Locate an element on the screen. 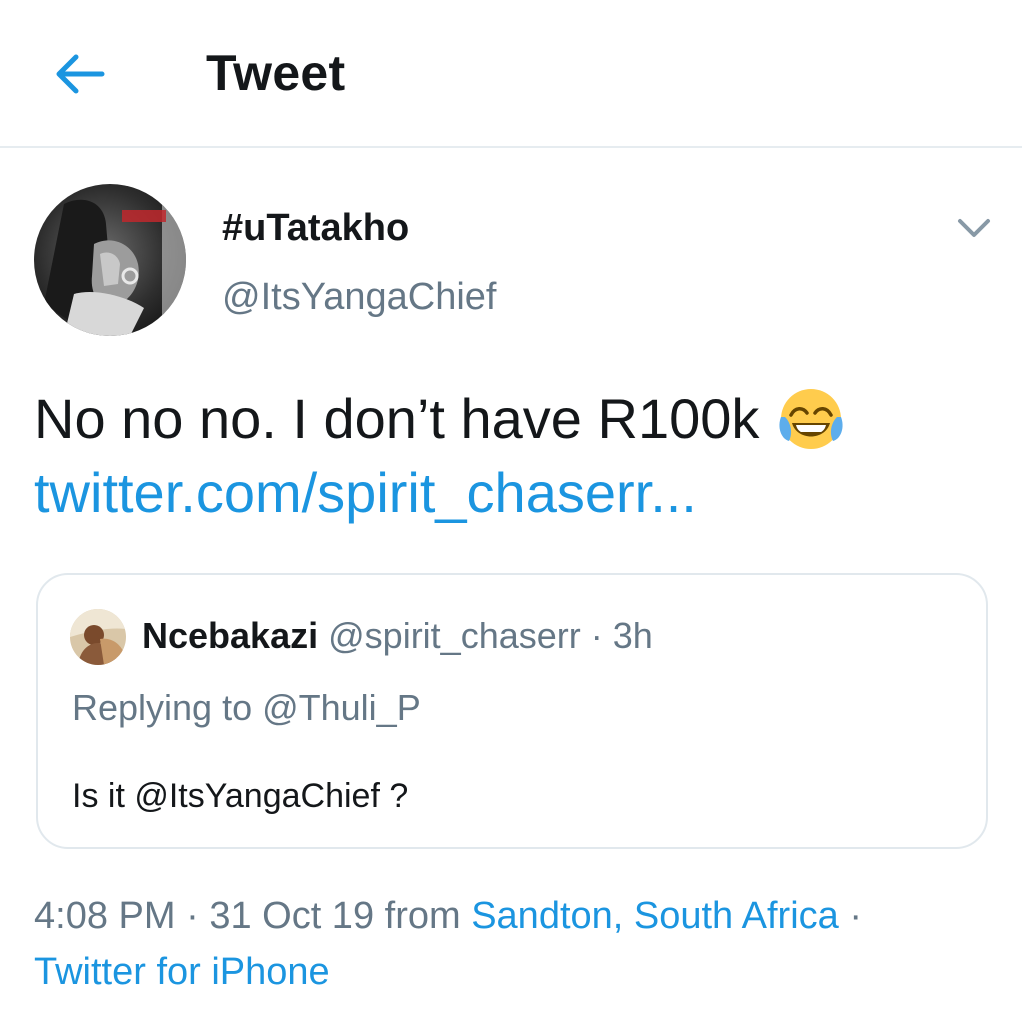 The height and width of the screenshot is (1024, 1022). quoted-tweet-text: Is it @ItsYangaChief ? is located at coordinates (240, 796).